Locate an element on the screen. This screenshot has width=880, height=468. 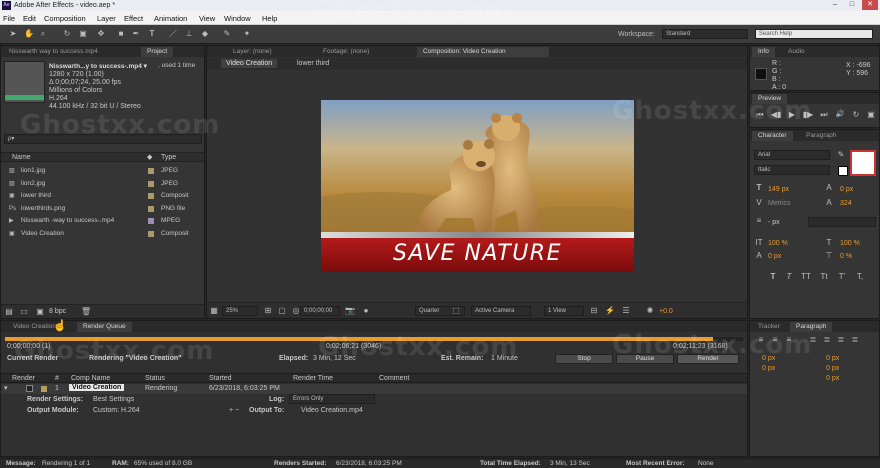
fast-preview-icon: ⚡ is located at coordinates (610, 311).